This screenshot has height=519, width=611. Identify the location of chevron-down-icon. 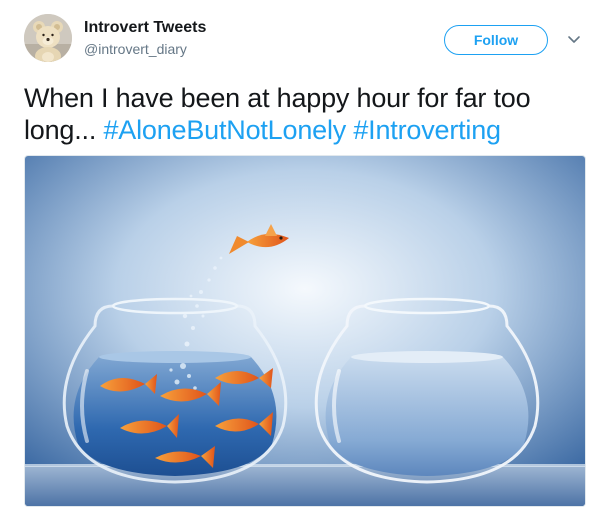
(574, 39).